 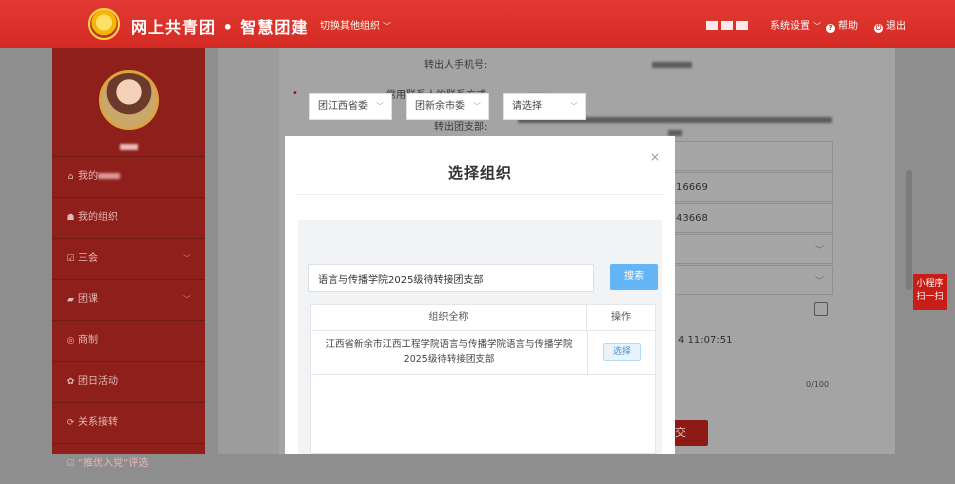 I want to click on circle-icon: ◎, so click(x=70, y=341).